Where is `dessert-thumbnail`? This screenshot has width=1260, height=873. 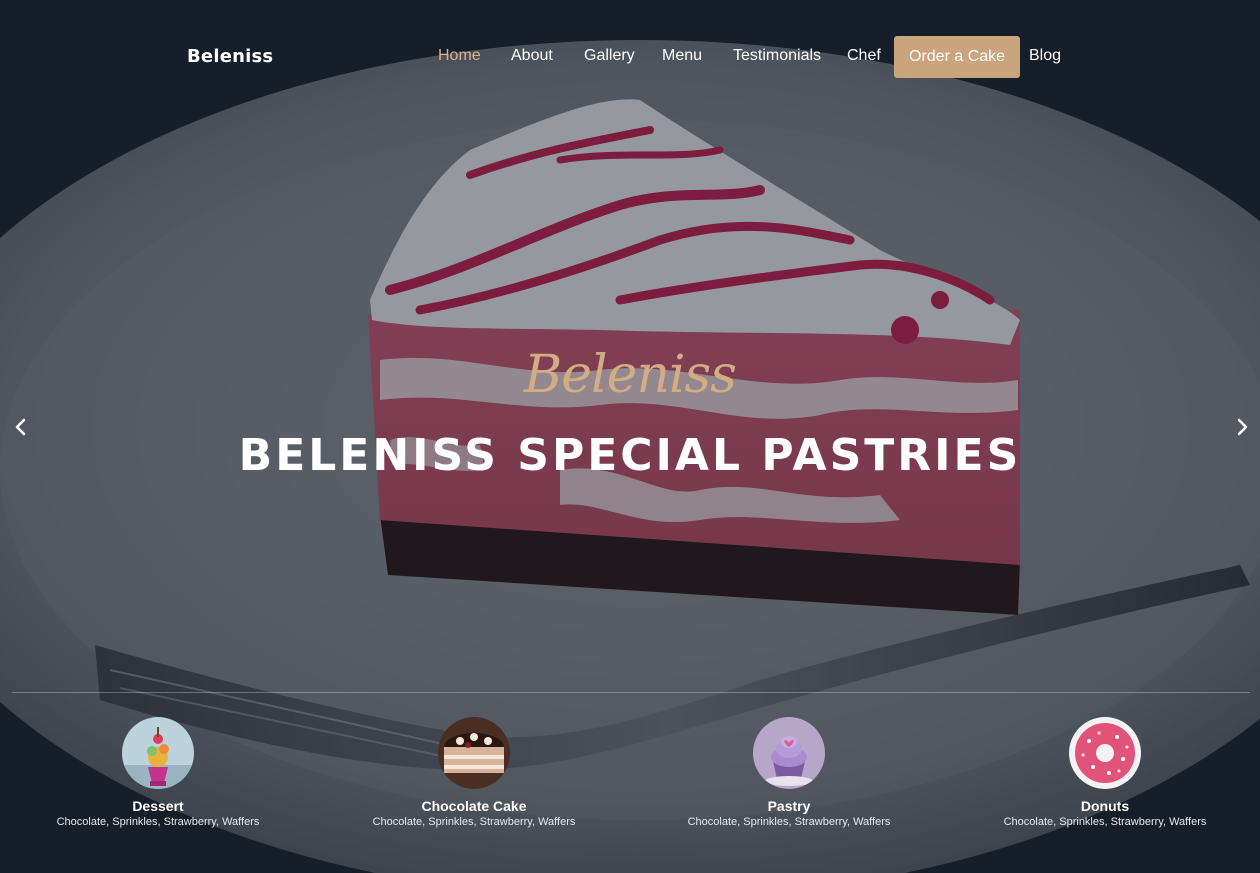 dessert-thumbnail is located at coordinates (158, 753).